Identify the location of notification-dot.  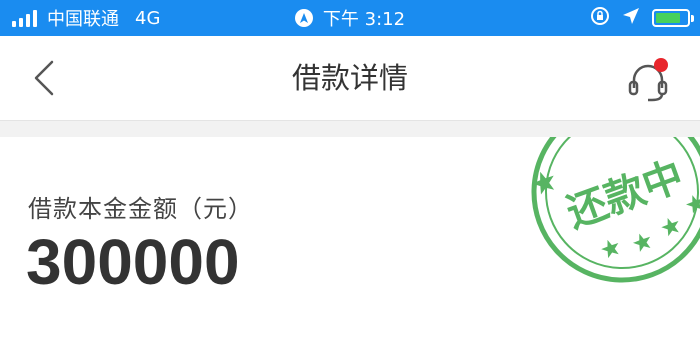
(661, 65).